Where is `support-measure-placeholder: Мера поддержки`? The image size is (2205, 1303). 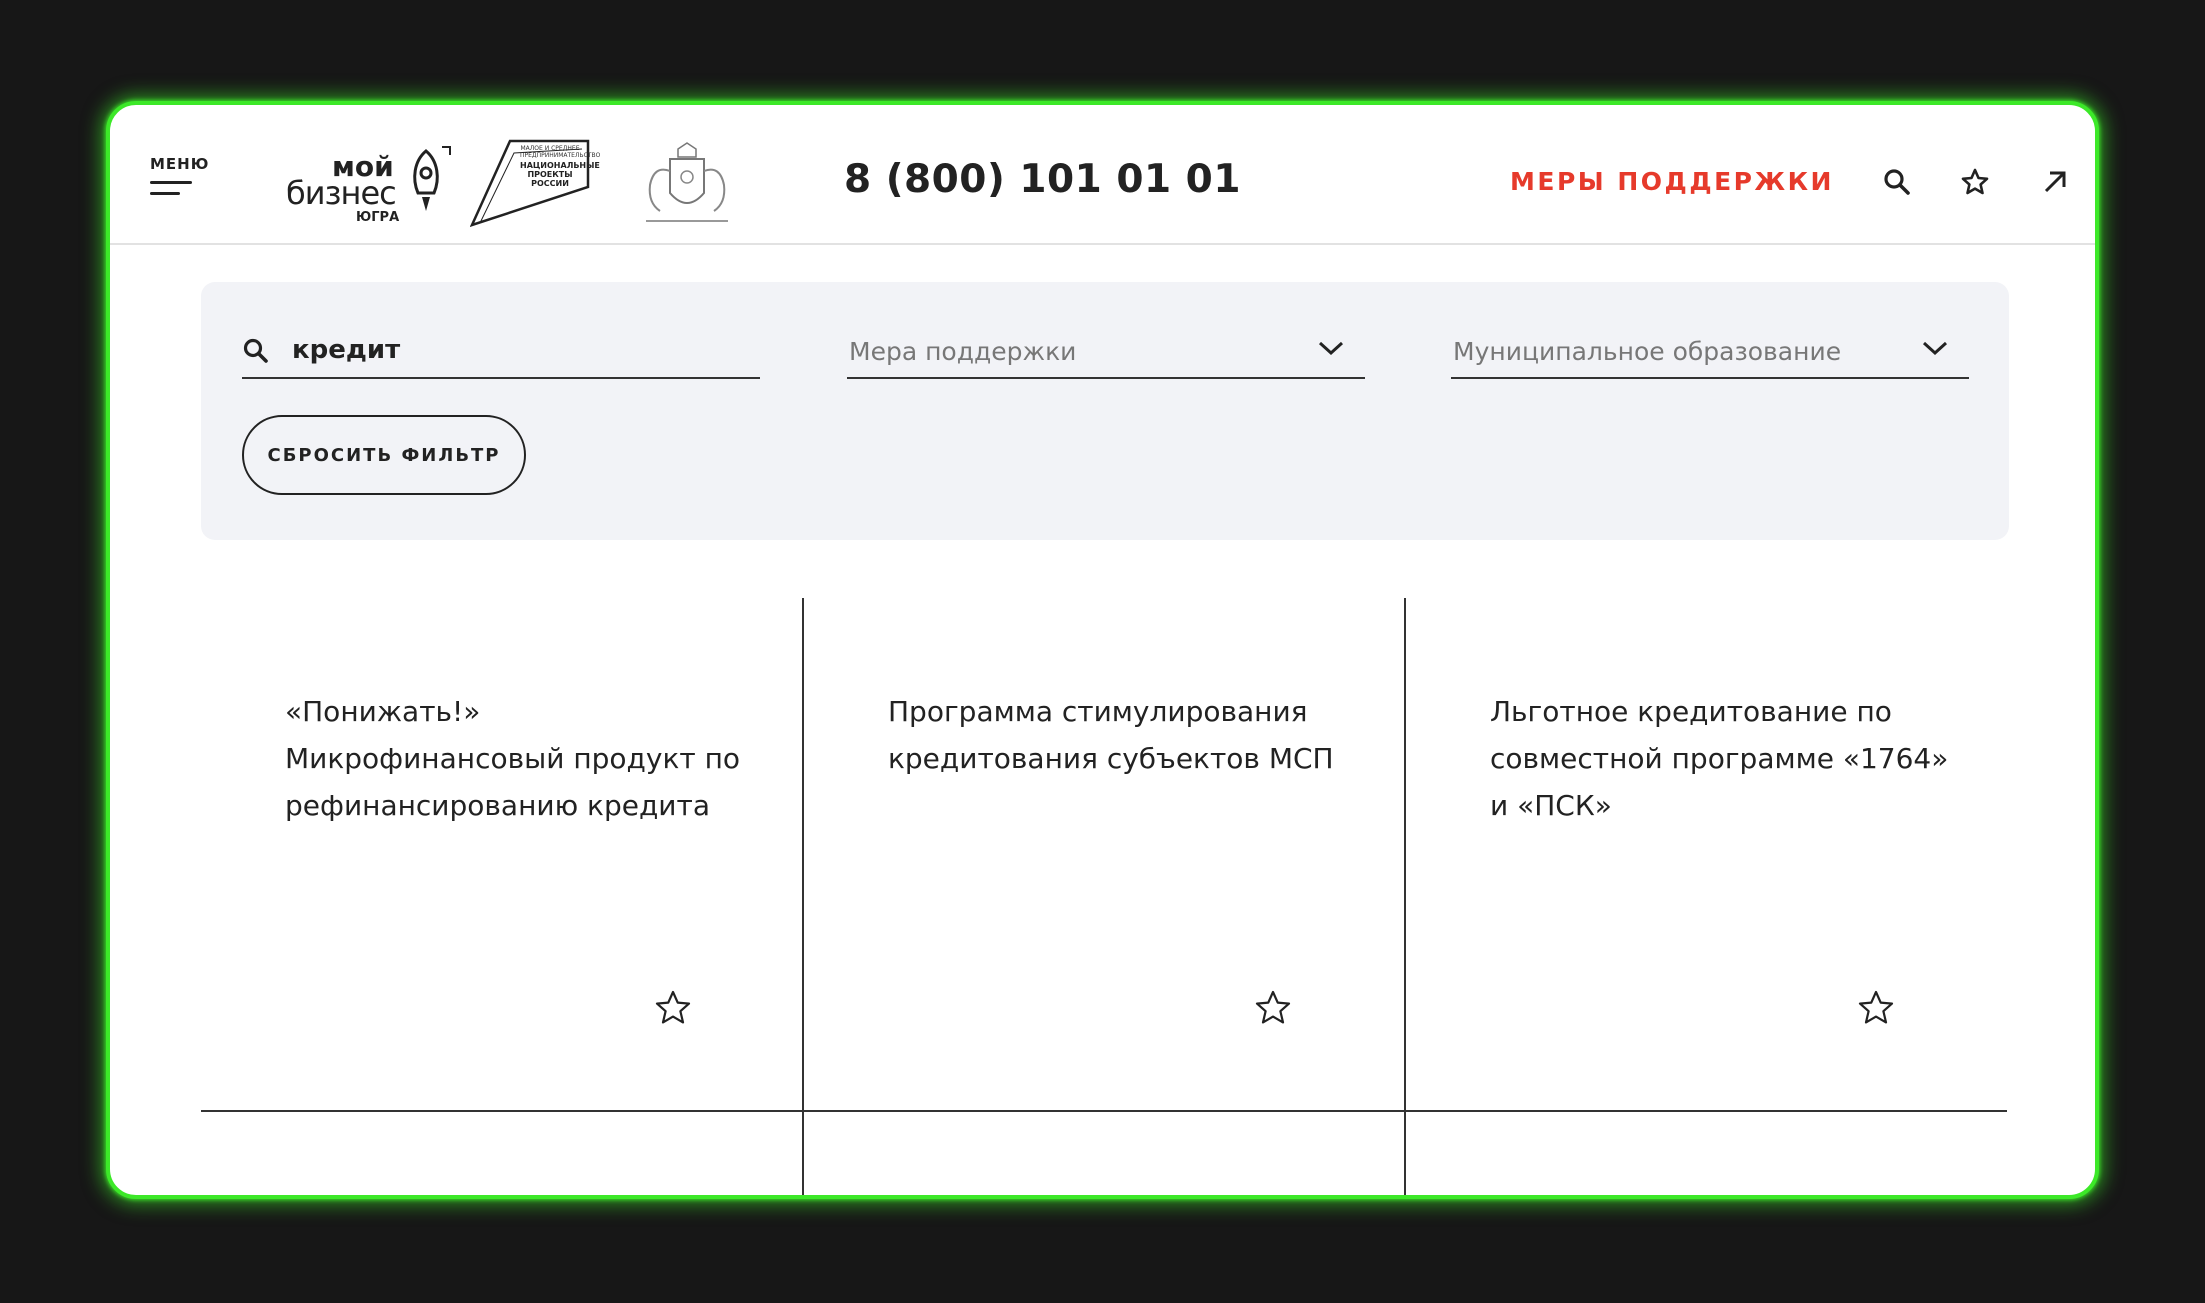 support-measure-placeholder: Мера поддержки is located at coordinates (963, 351).